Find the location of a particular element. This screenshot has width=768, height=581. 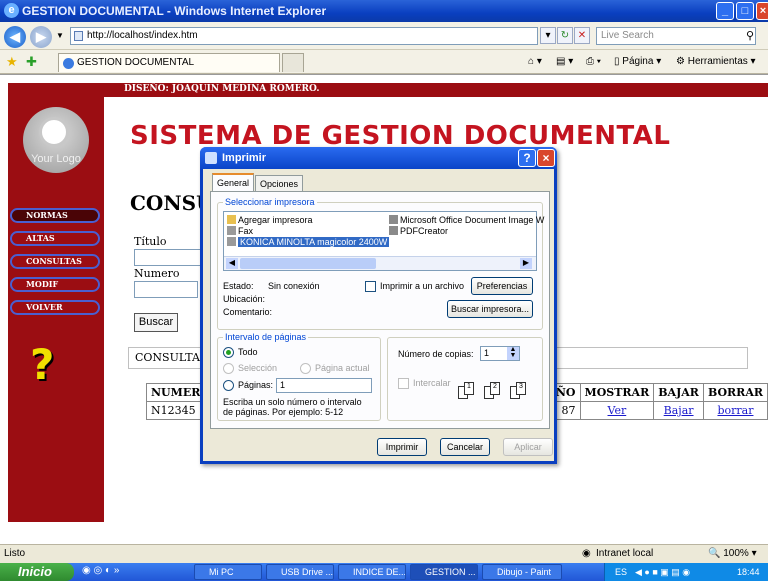

menu-volver: VOLVER is located at coordinates (55, 307).